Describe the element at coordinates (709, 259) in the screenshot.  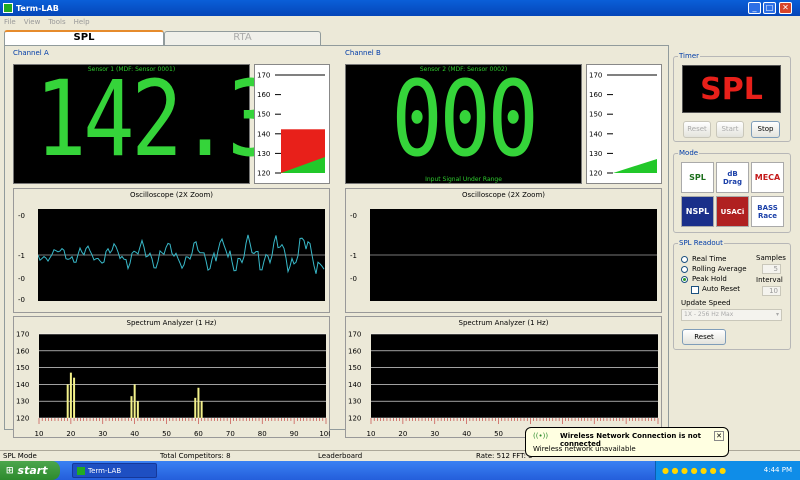
I see `real-time-label: Real Time` at that location.